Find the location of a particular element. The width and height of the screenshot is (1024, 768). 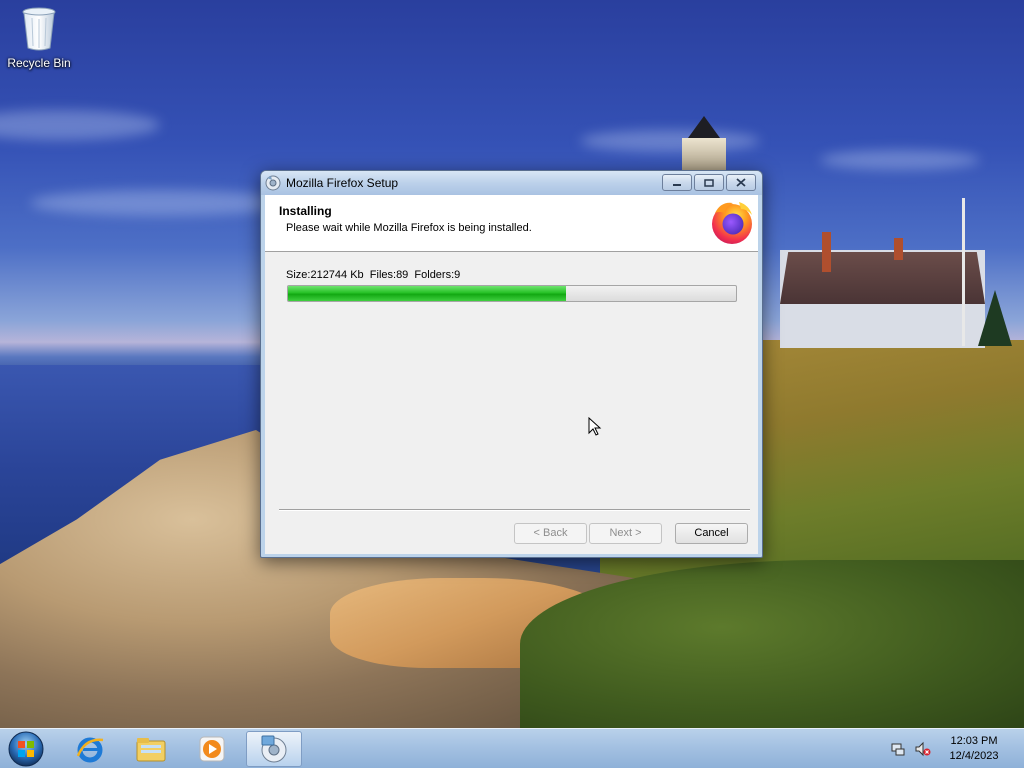

volume-muted-icon is located at coordinates (923, 749).